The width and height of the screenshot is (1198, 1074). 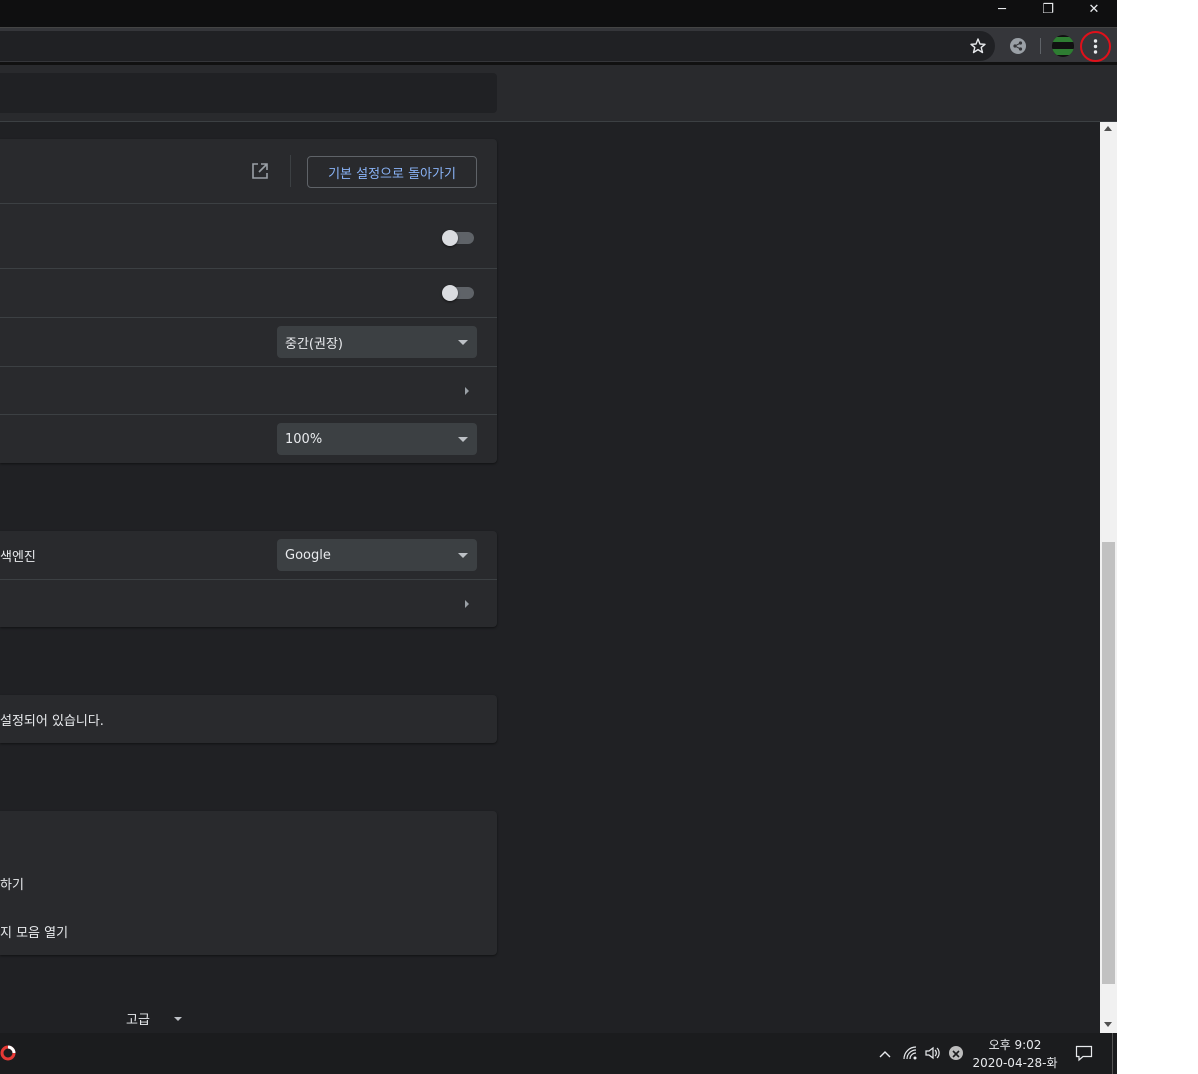 What do you see at coordinates (290, 171) in the screenshot?
I see `separator` at bounding box center [290, 171].